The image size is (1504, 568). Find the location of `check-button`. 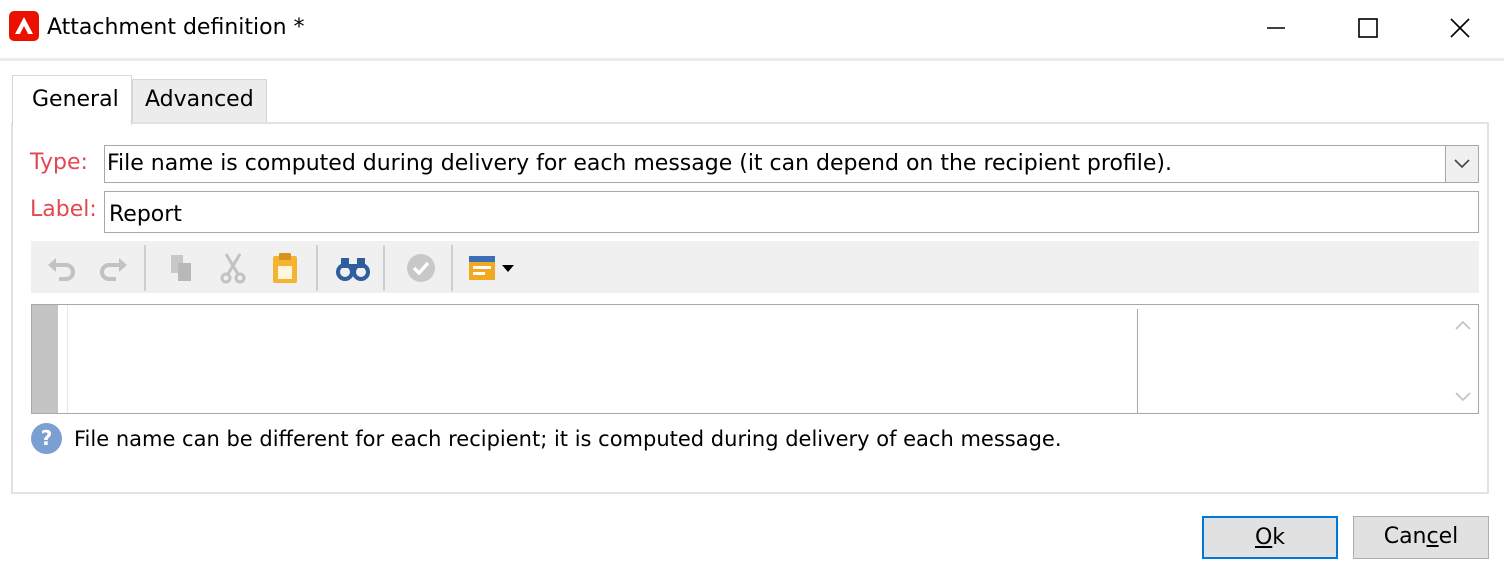

check-button is located at coordinates (421, 268).